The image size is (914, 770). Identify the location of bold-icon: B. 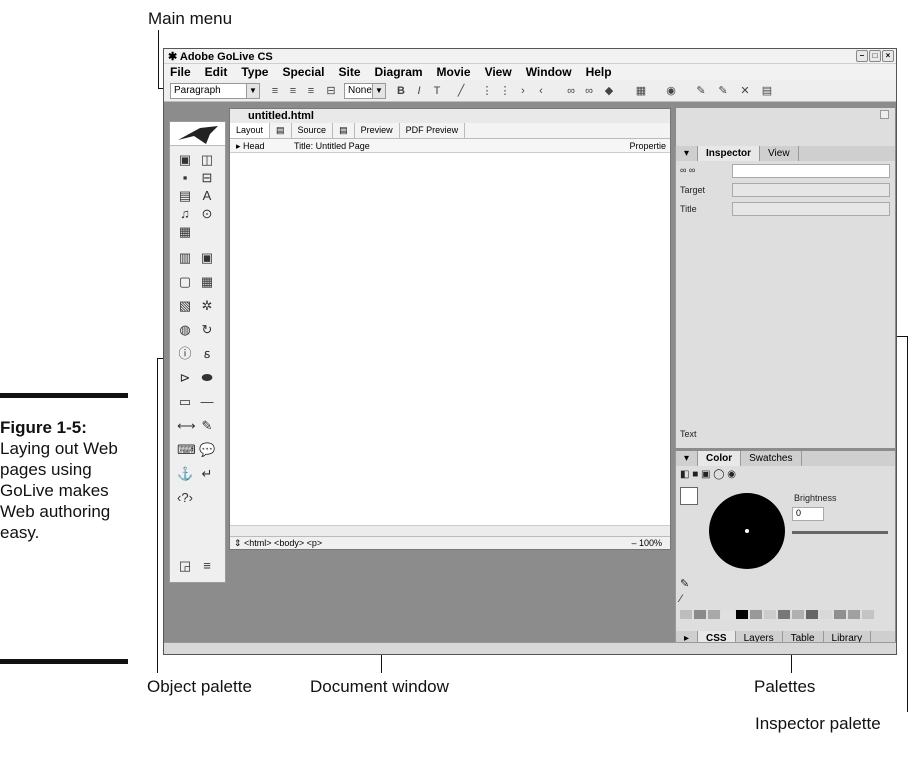
(401, 91).